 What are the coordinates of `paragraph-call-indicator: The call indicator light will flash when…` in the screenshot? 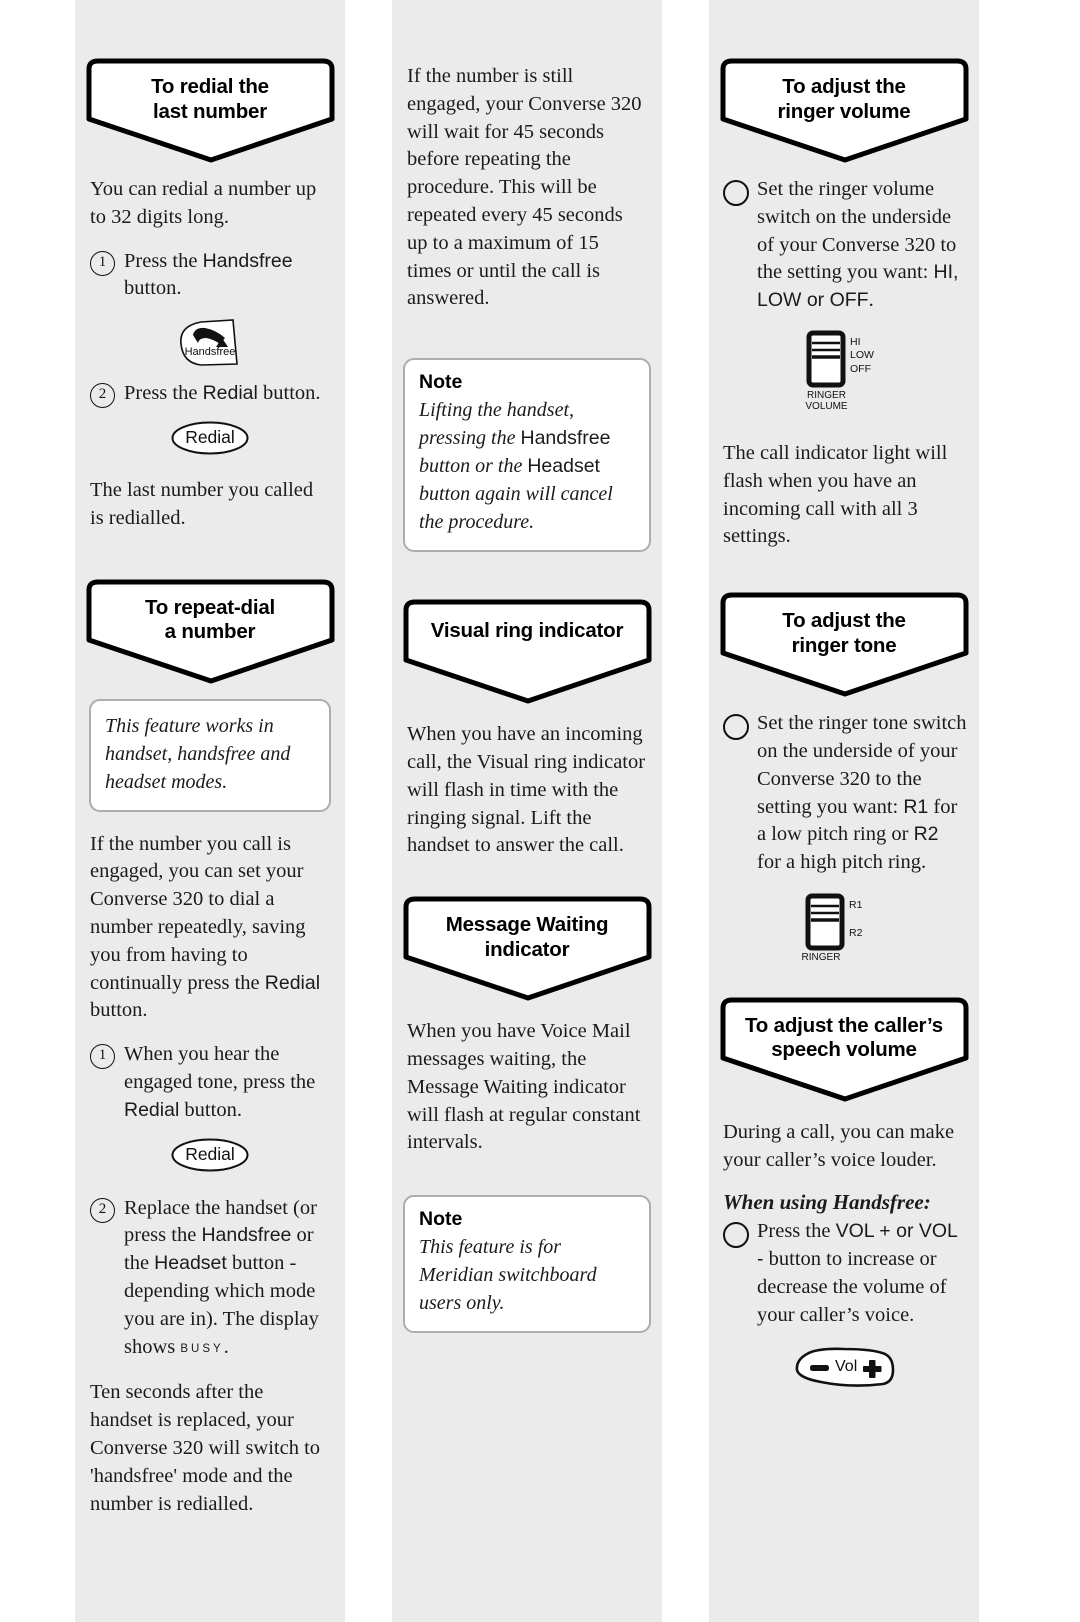 It's located at (835, 494).